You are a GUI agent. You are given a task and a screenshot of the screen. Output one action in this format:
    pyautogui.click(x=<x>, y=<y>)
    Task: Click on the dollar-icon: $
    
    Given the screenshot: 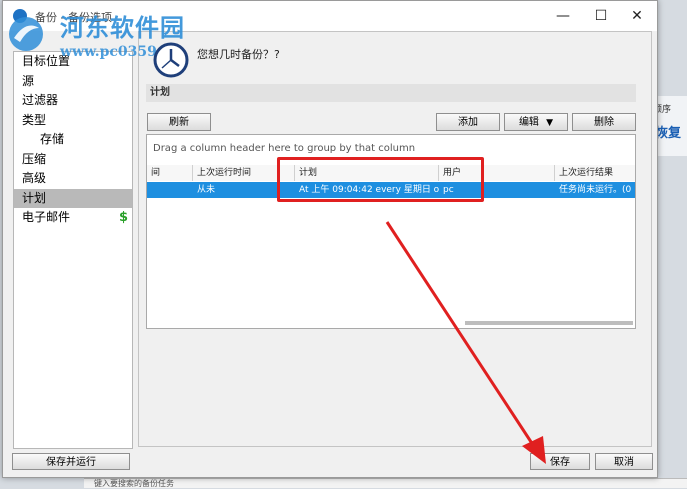 What is the action you would take?
    pyautogui.click(x=123, y=217)
    